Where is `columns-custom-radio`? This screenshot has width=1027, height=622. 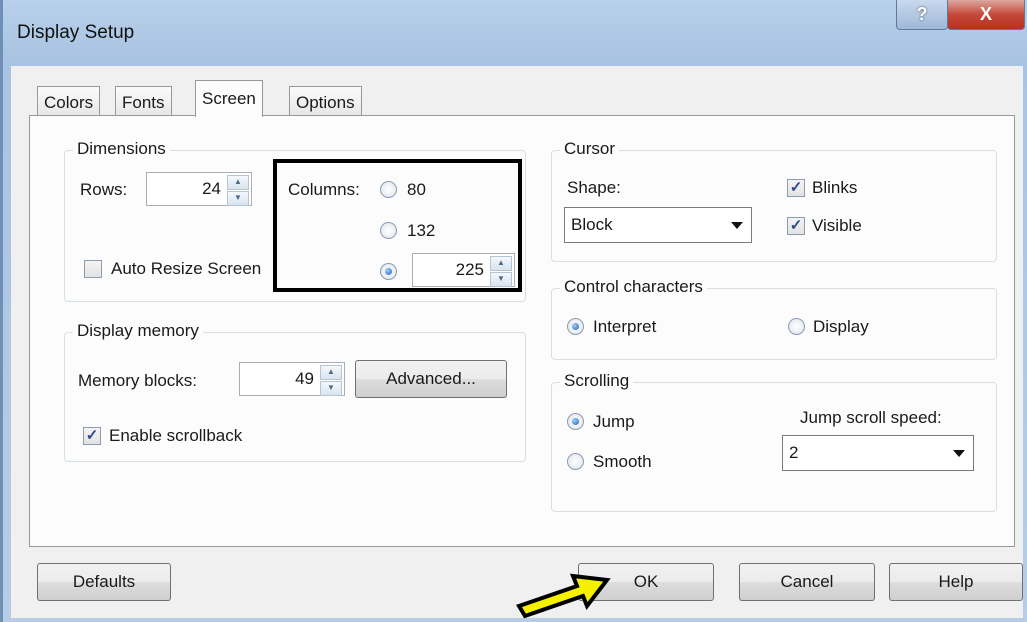
columns-custom-radio is located at coordinates (388, 271).